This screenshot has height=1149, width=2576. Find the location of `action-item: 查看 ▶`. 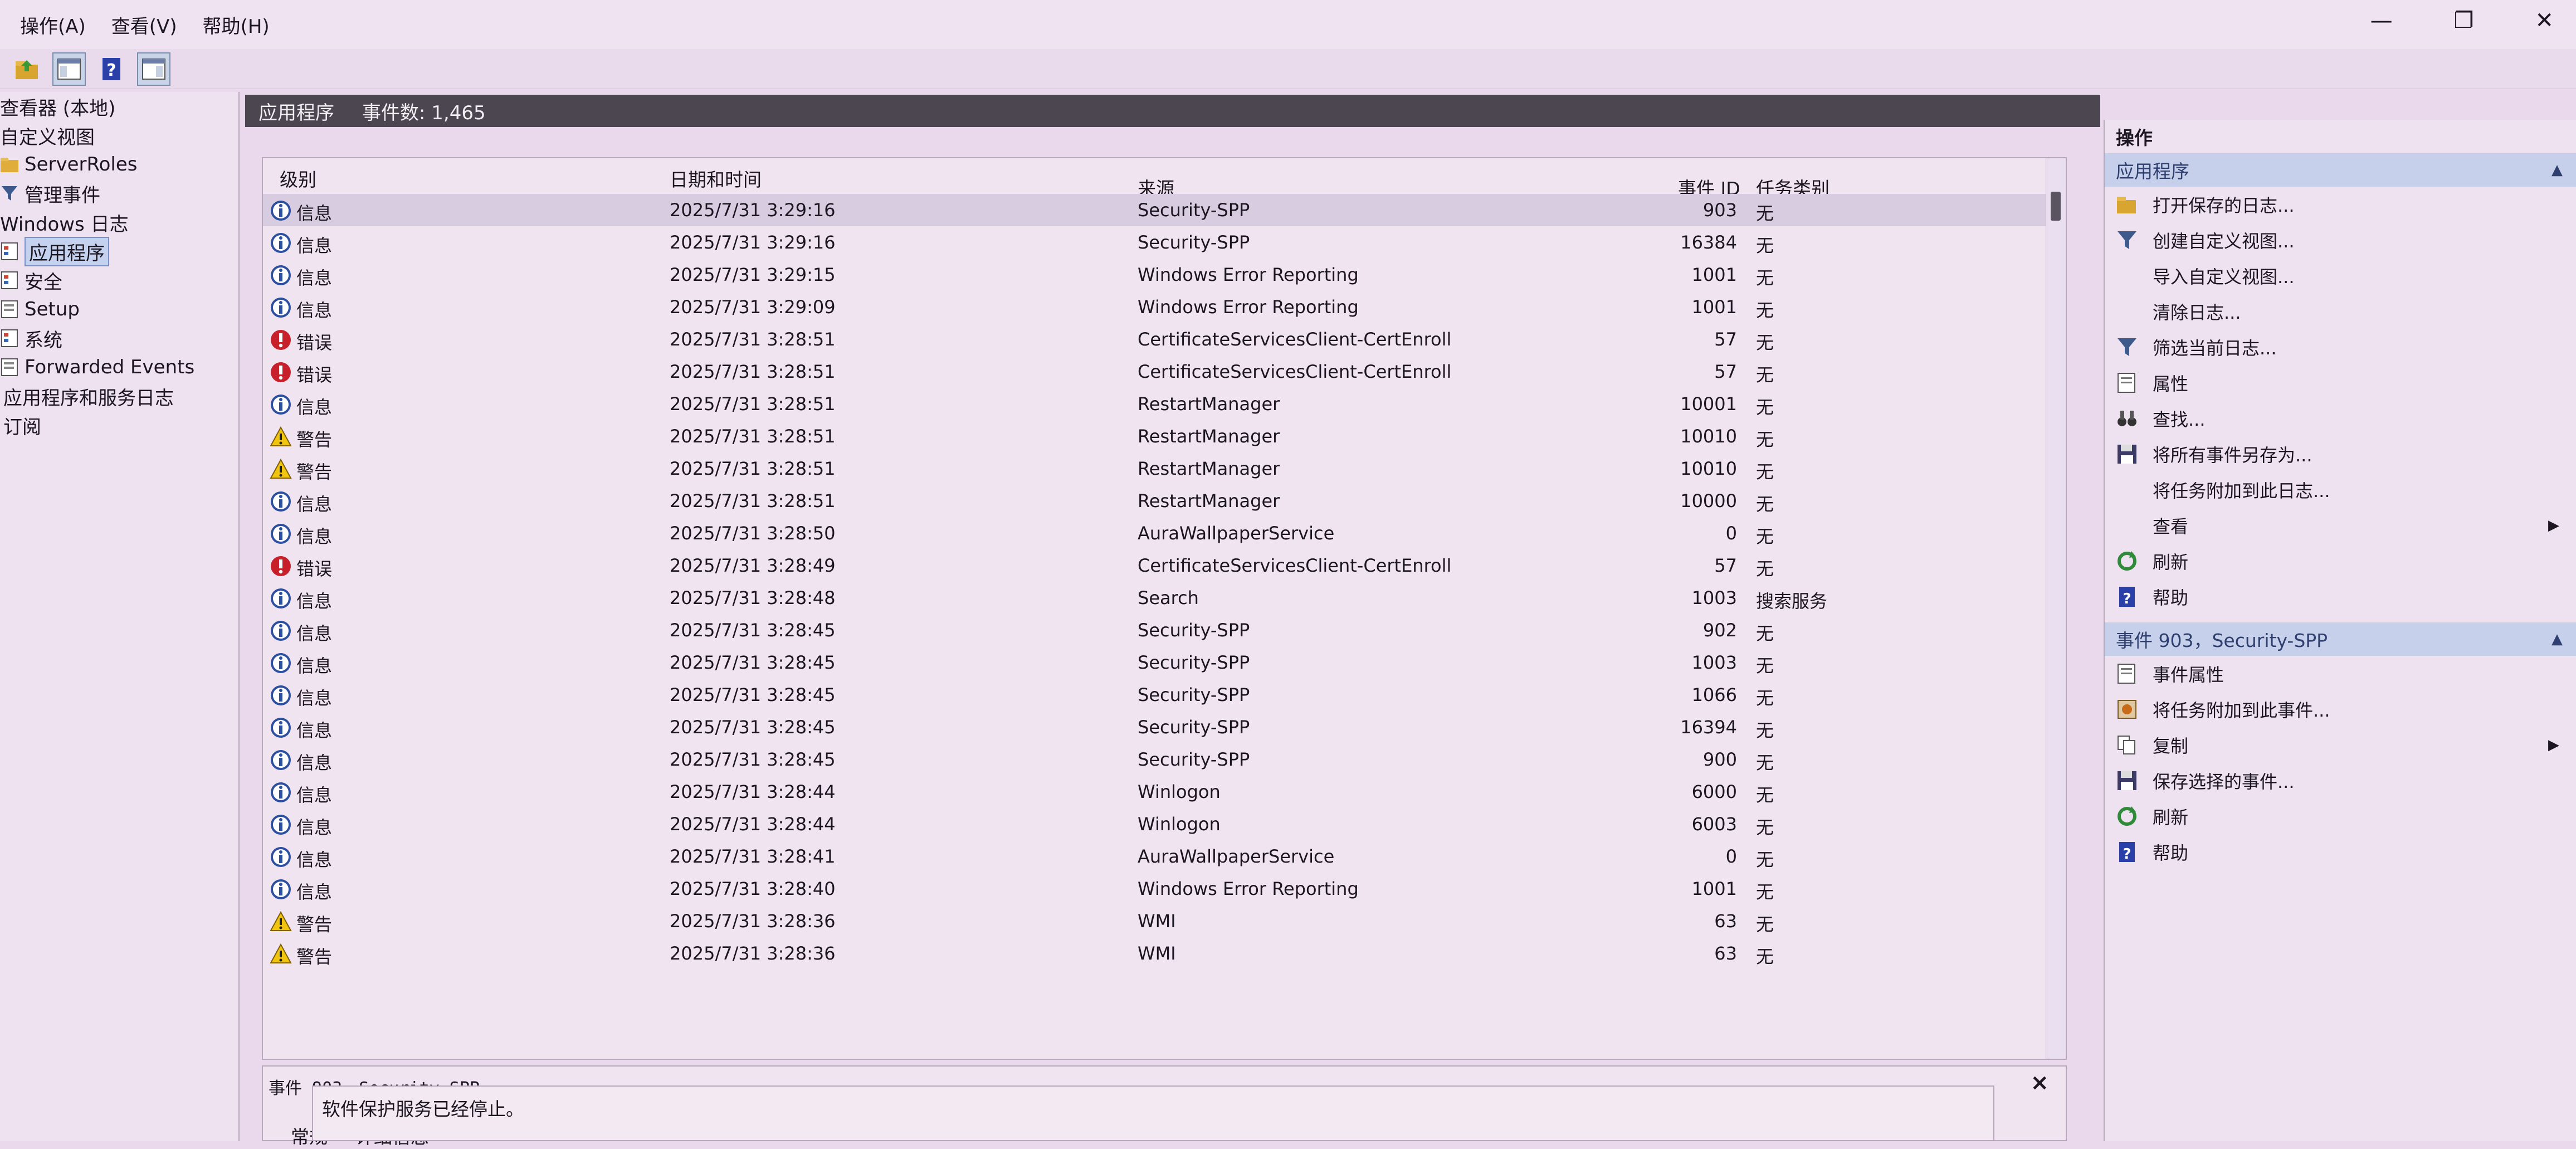

action-item: 查看 ▶ is located at coordinates (2340, 525).